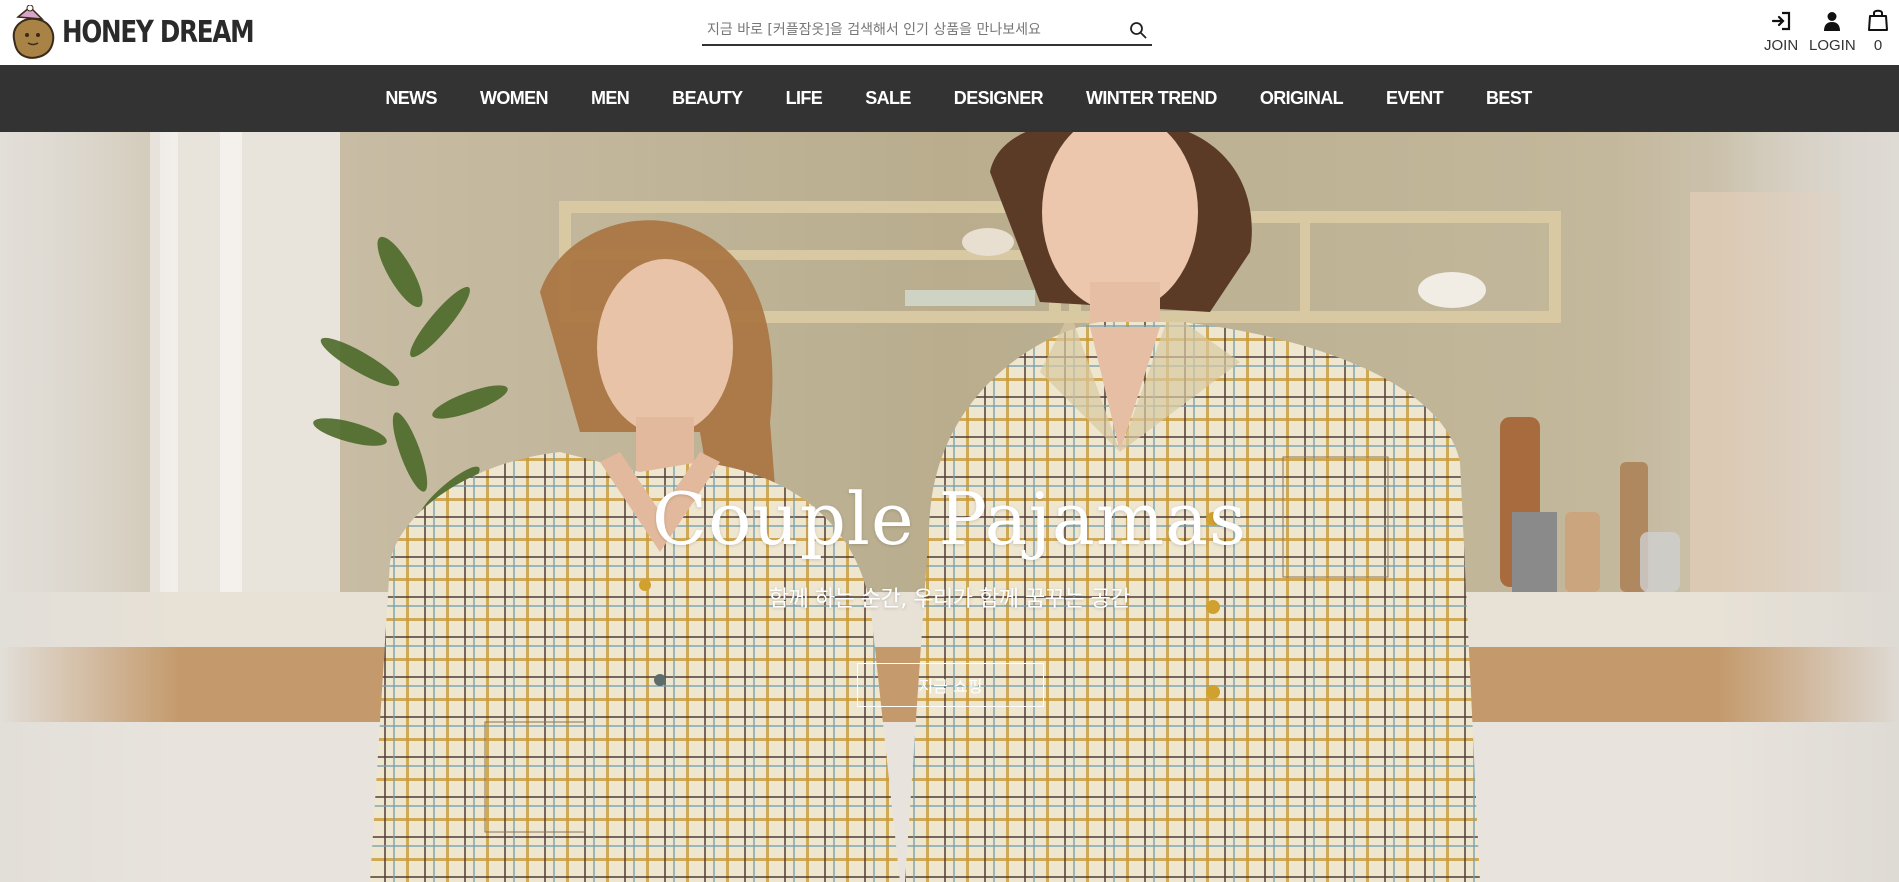 This screenshot has height=882, width=1899. What do you see at coordinates (1832, 20) in the screenshot?
I see `user-icon` at bounding box center [1832, 20].